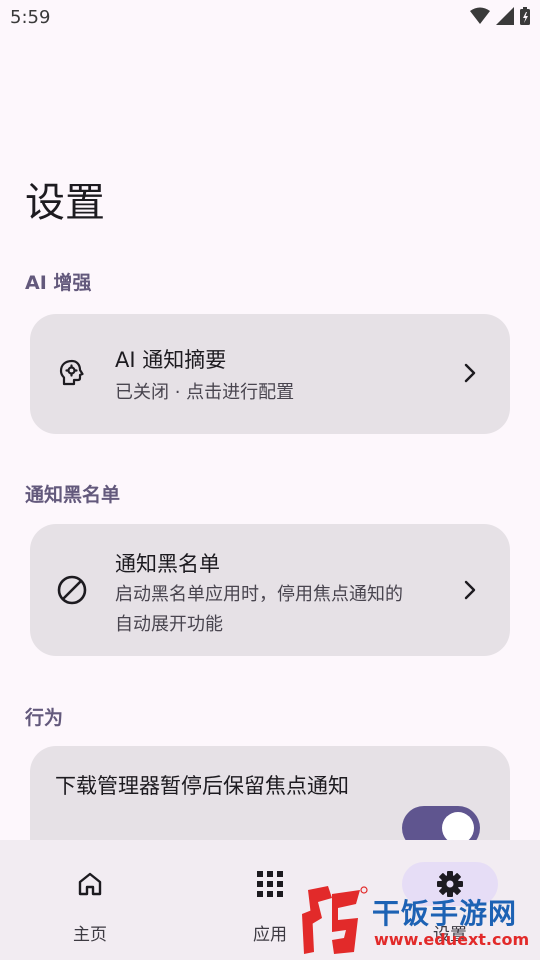 The height and width of the screenshot is (960, 540). Describe the element at coordinates (335, 920) in the screenshot. I see `watermark-logo` at that location.